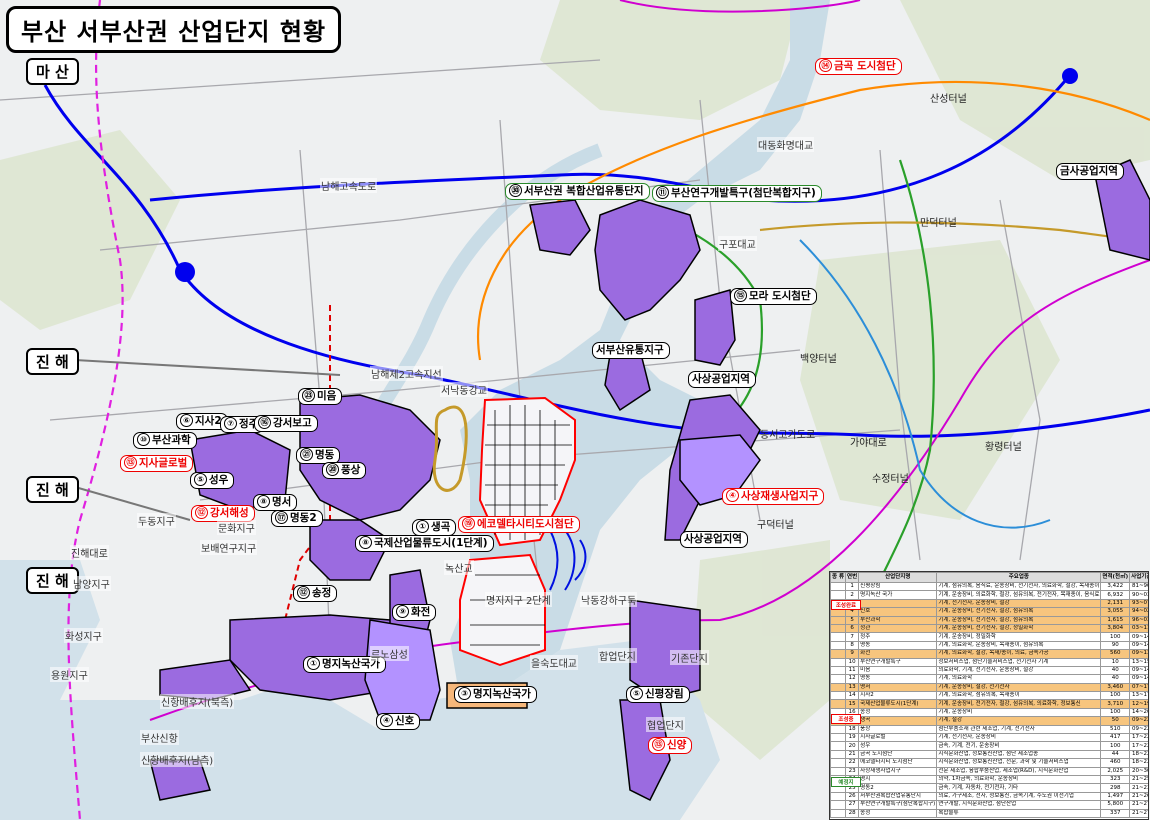 Image resolution: width=1150 pixels, height=820 pixels. What do you see at coordinates (1138, 612) in the screenshot?
I see `legend-cell-period: 94~02` at bounding box center [1138, 612].